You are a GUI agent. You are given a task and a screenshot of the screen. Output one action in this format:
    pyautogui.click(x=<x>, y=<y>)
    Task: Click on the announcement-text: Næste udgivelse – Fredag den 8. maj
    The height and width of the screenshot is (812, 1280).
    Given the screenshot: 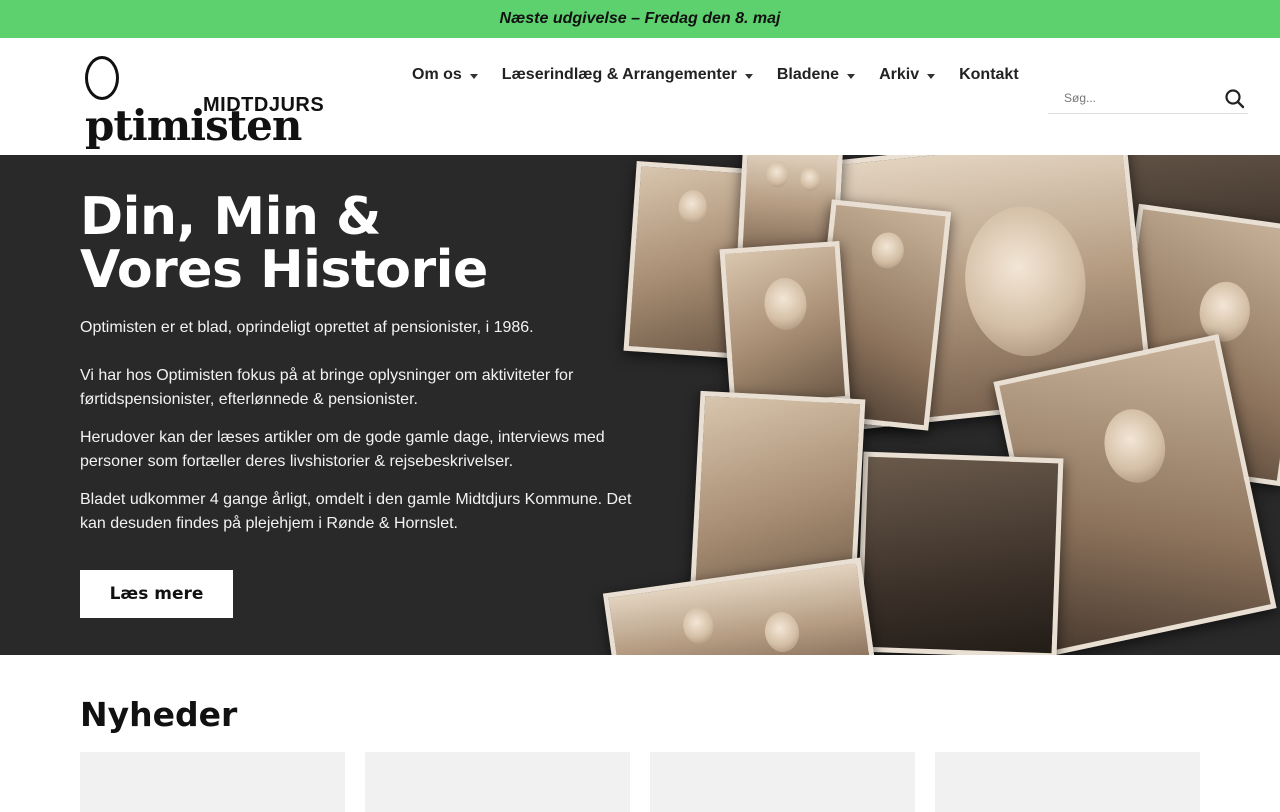 What is the action you would take?
    pyautogui.click(x=640, y=18)
    